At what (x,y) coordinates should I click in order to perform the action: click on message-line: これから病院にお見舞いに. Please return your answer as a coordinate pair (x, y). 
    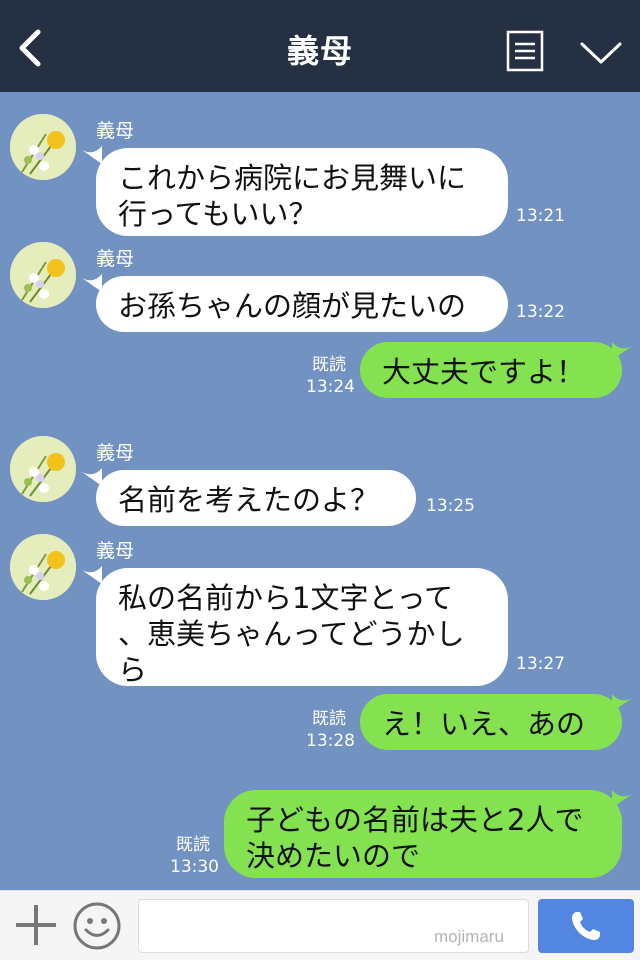
    Looking at the image, I should click on (292, 178).